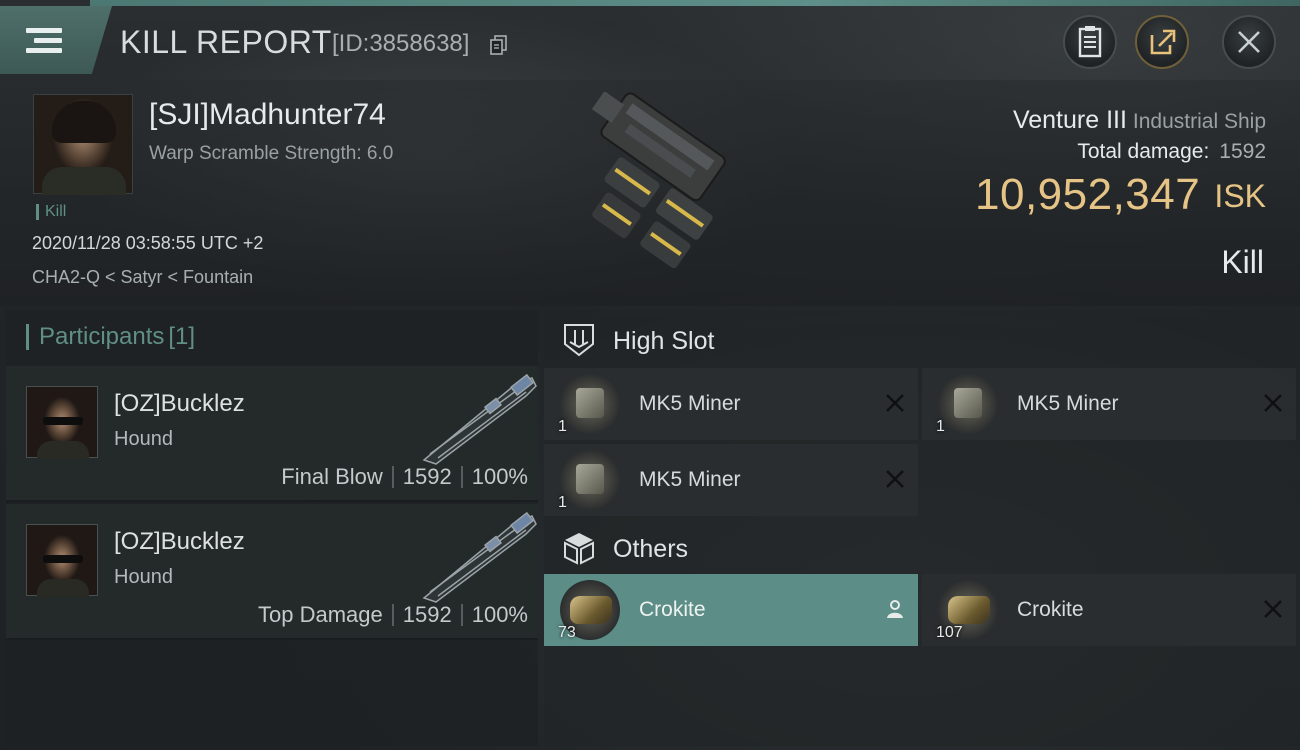  I want to click on menu-button, so click(56, 40).